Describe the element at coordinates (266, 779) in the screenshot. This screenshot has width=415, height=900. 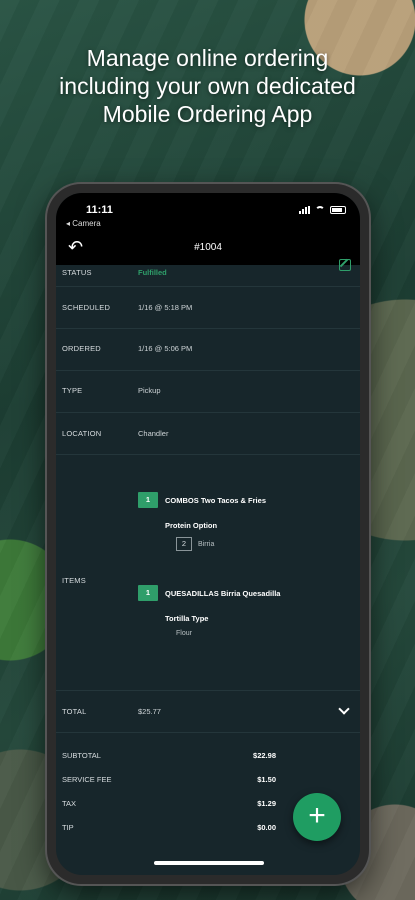
I see `service-fee-value: $1.50` at that location.